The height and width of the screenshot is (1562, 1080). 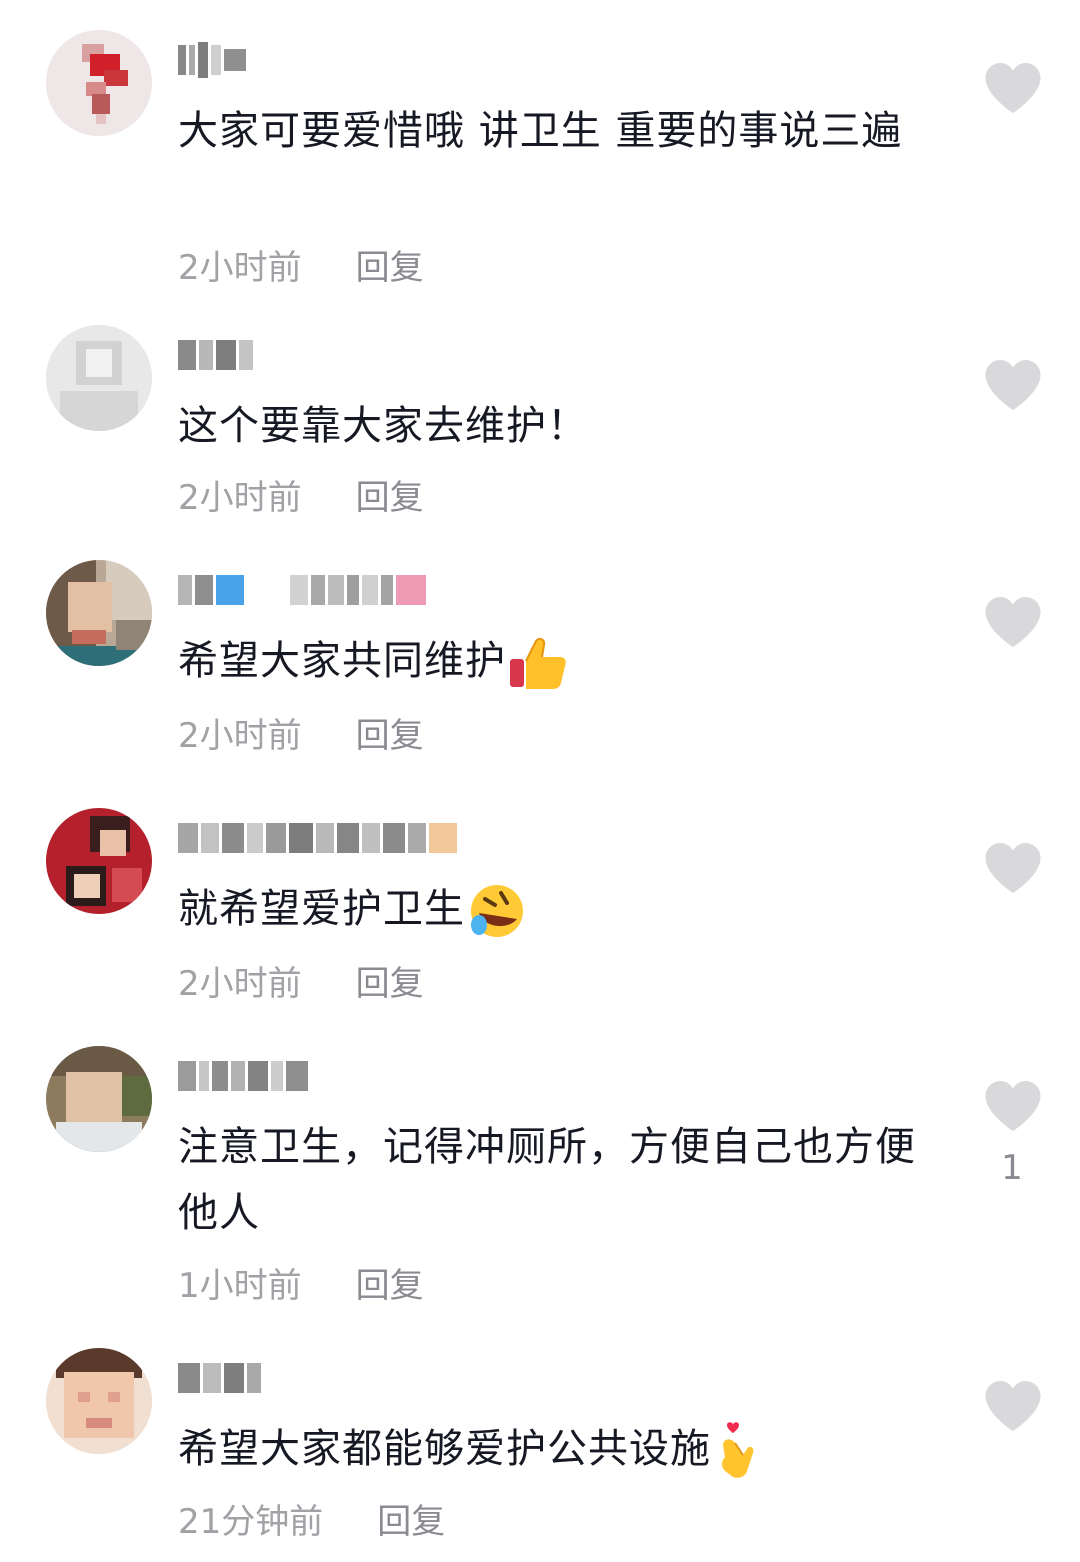 I want to click on comment-text: 希望大家共同维护, so click(x=558, y=661).